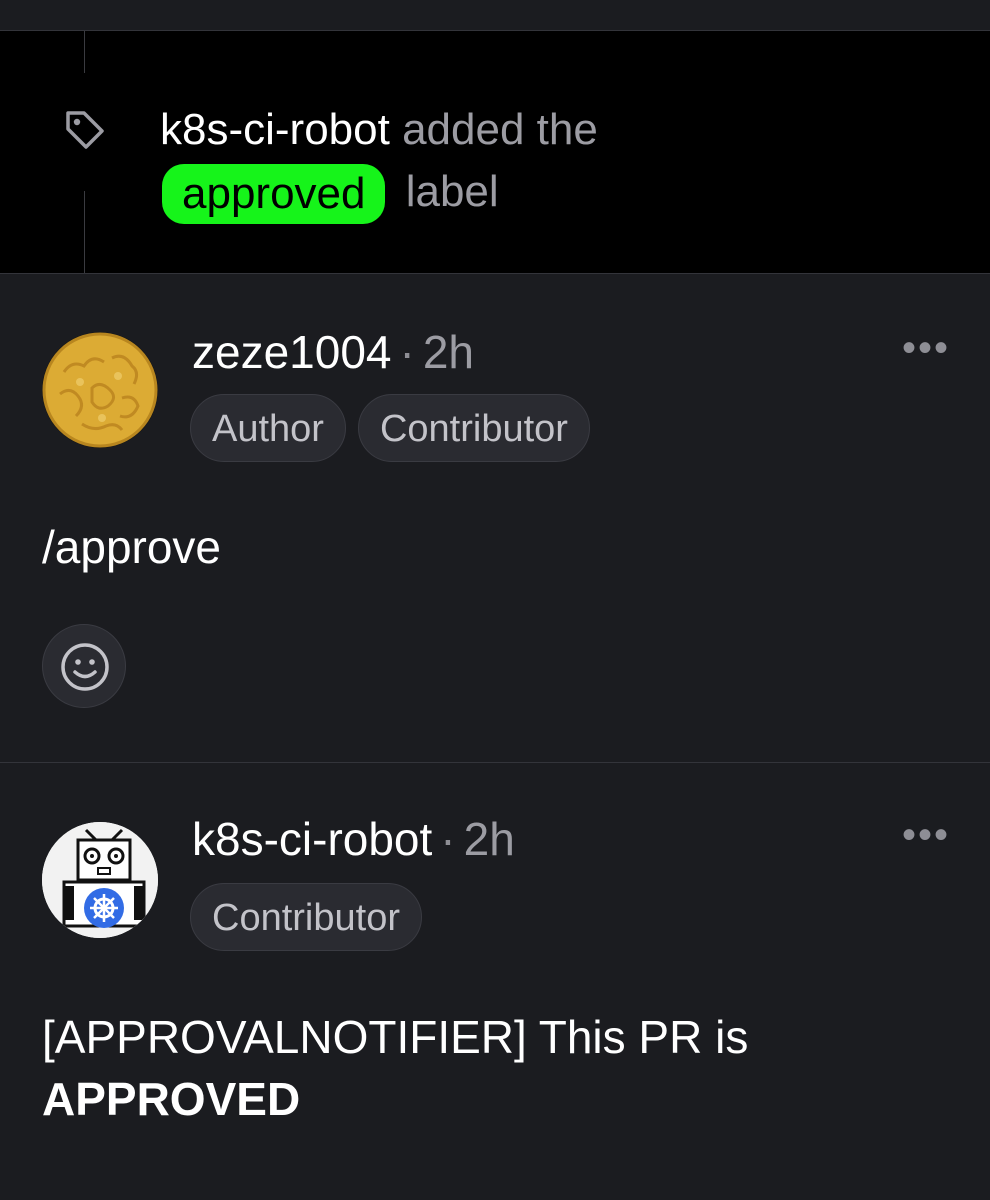 The image size is (990, 1200). I want to click on badge-group: Author Contributor, so click(390, 428).